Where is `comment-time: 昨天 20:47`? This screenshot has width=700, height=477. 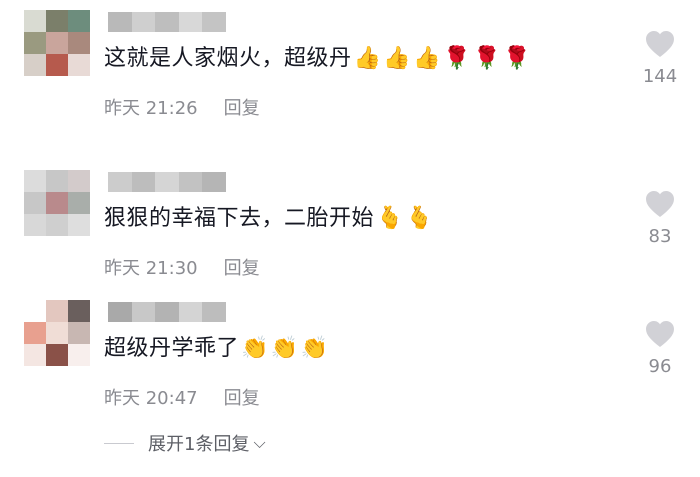
comment-time: 昨天 20:47 is located at coordinates (151, 398).